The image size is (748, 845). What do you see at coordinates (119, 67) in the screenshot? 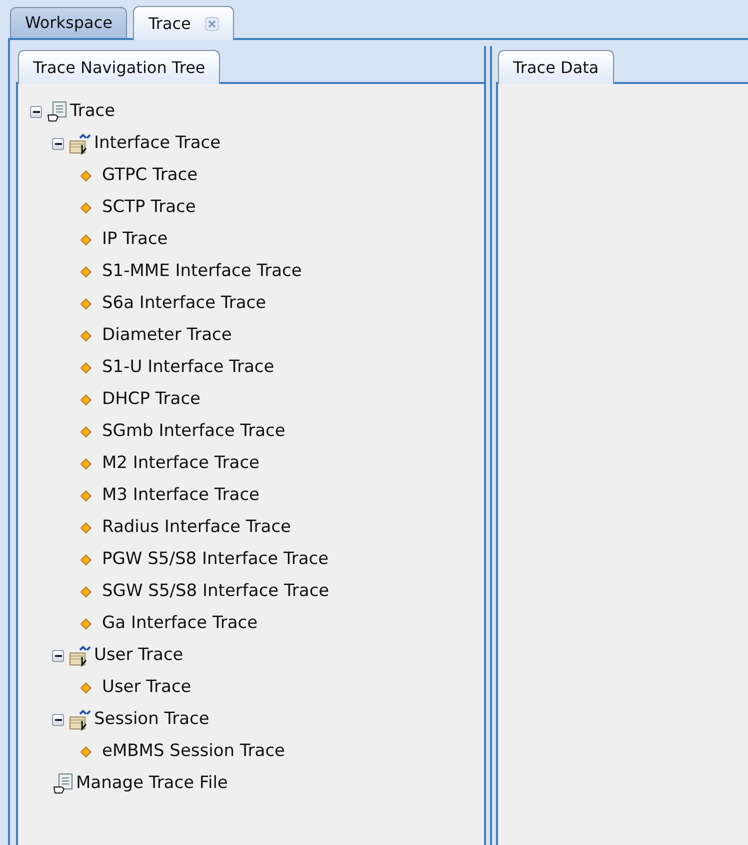
I see `tab: Trace Navigation Tree` at bounding box center [119, 67].